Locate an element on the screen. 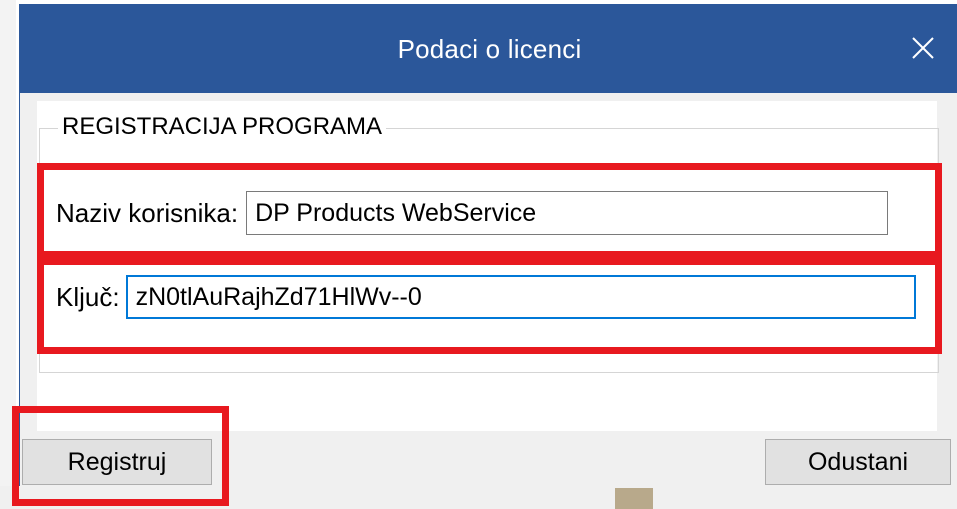 This screenshot has width=957, height=509. username-row: Naziv korisnika: DP Products WebService is located at coordinates (472, 213).